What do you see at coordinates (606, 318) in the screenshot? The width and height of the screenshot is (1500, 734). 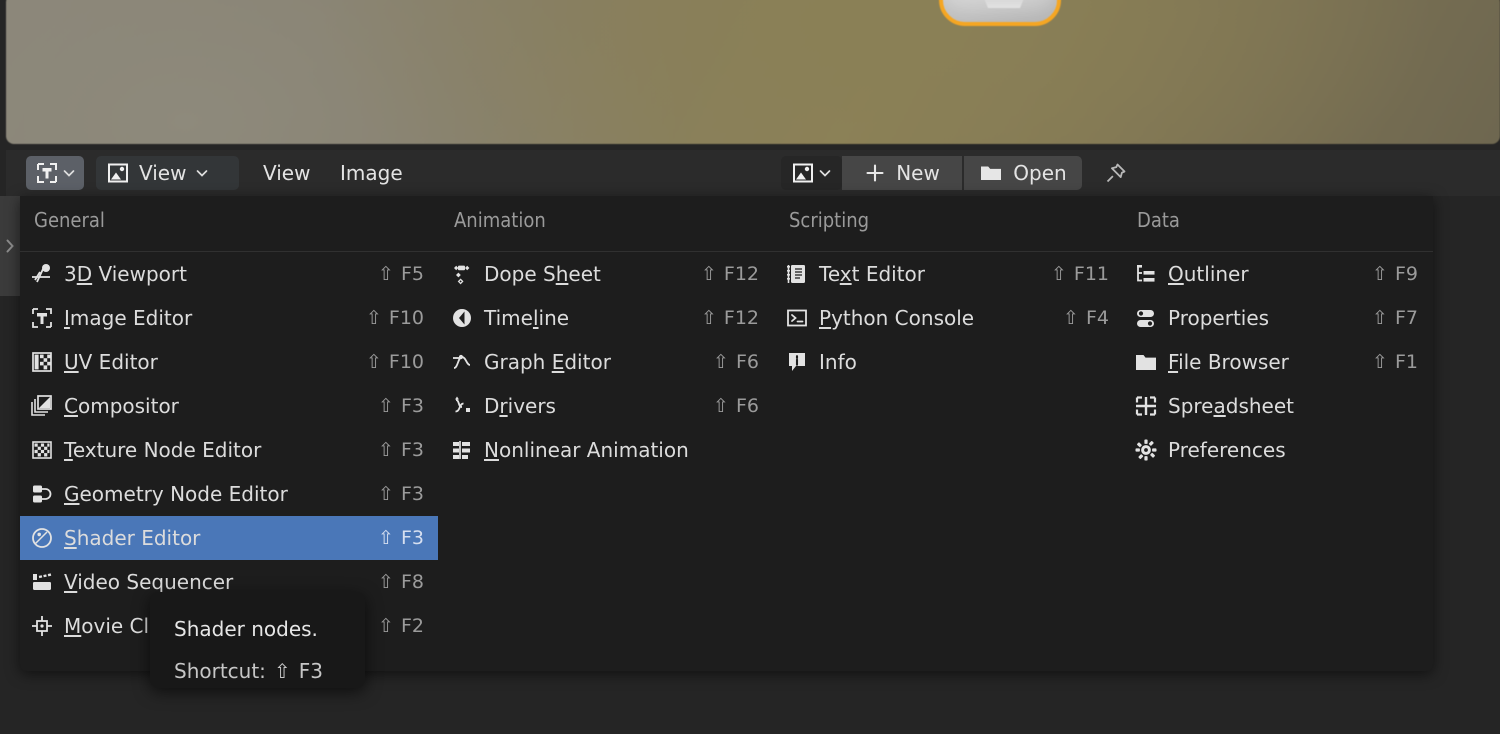 I see `menu-item-timeline: Timeline ⇧ F12` at bounding box center [606, 318].